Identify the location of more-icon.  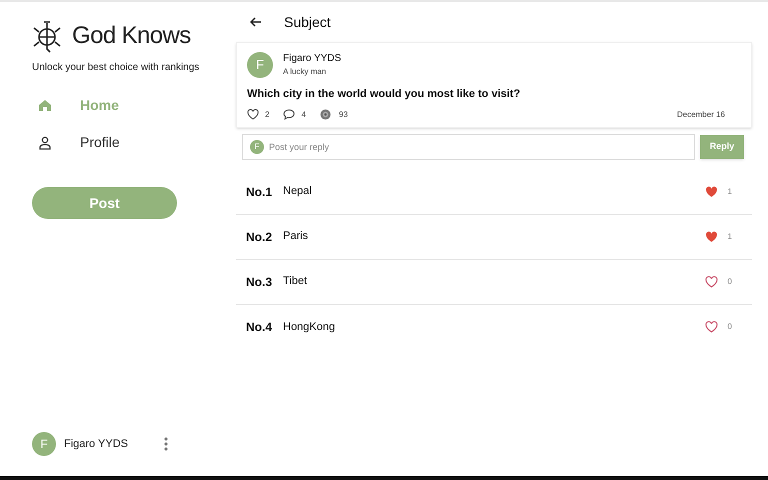
(166, 444).